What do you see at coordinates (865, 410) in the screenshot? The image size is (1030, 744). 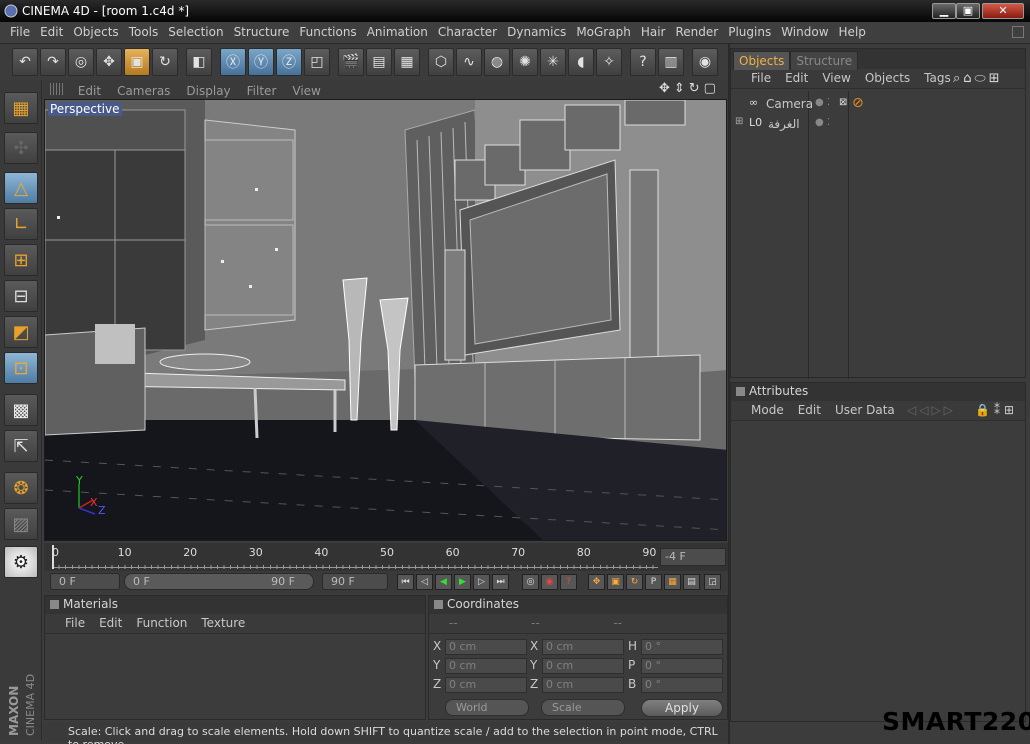 I see `attributes-menu-user-data: User Data` at bounding box center [865, 410].